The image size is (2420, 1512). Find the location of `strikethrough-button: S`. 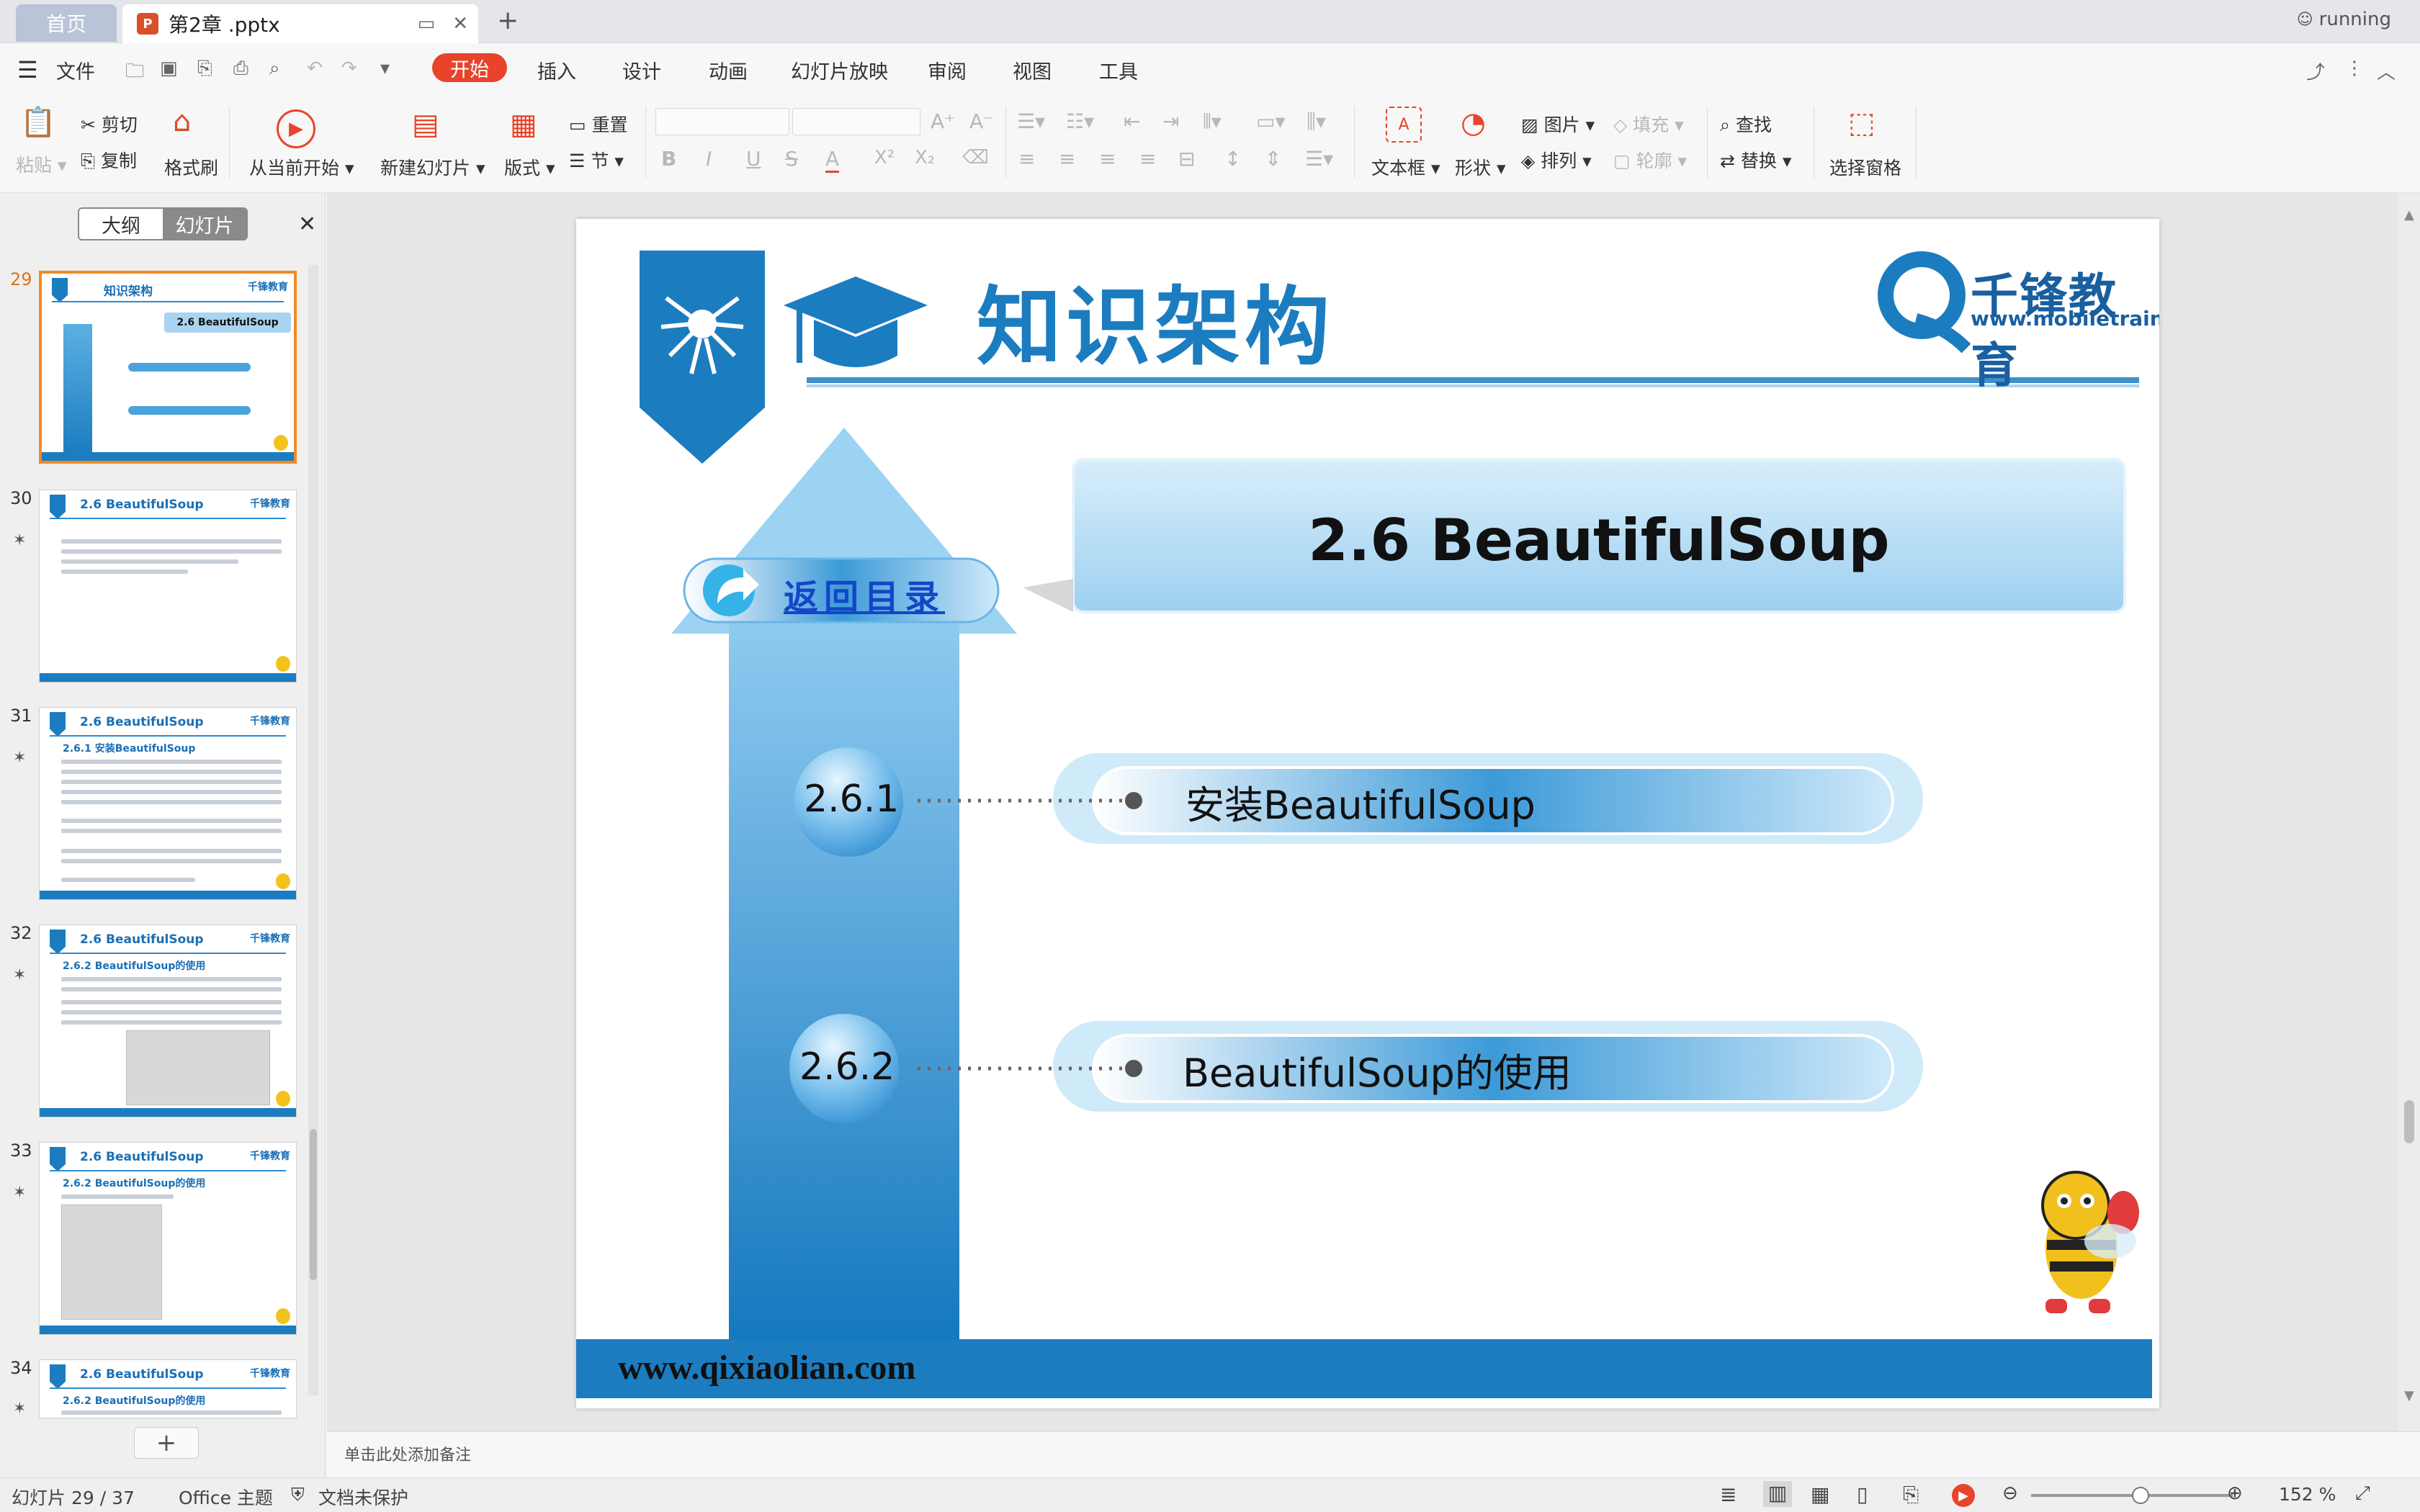

strikethrough-button: S is located at coordinates (791, 159).